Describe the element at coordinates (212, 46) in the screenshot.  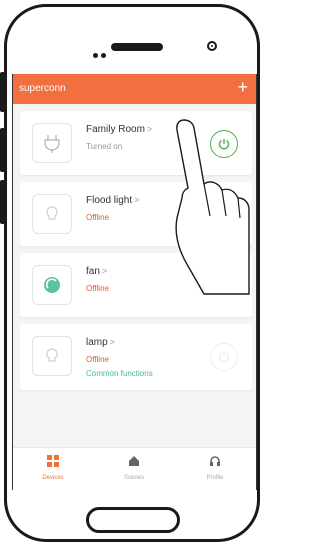
I see `front-camera` at that location.